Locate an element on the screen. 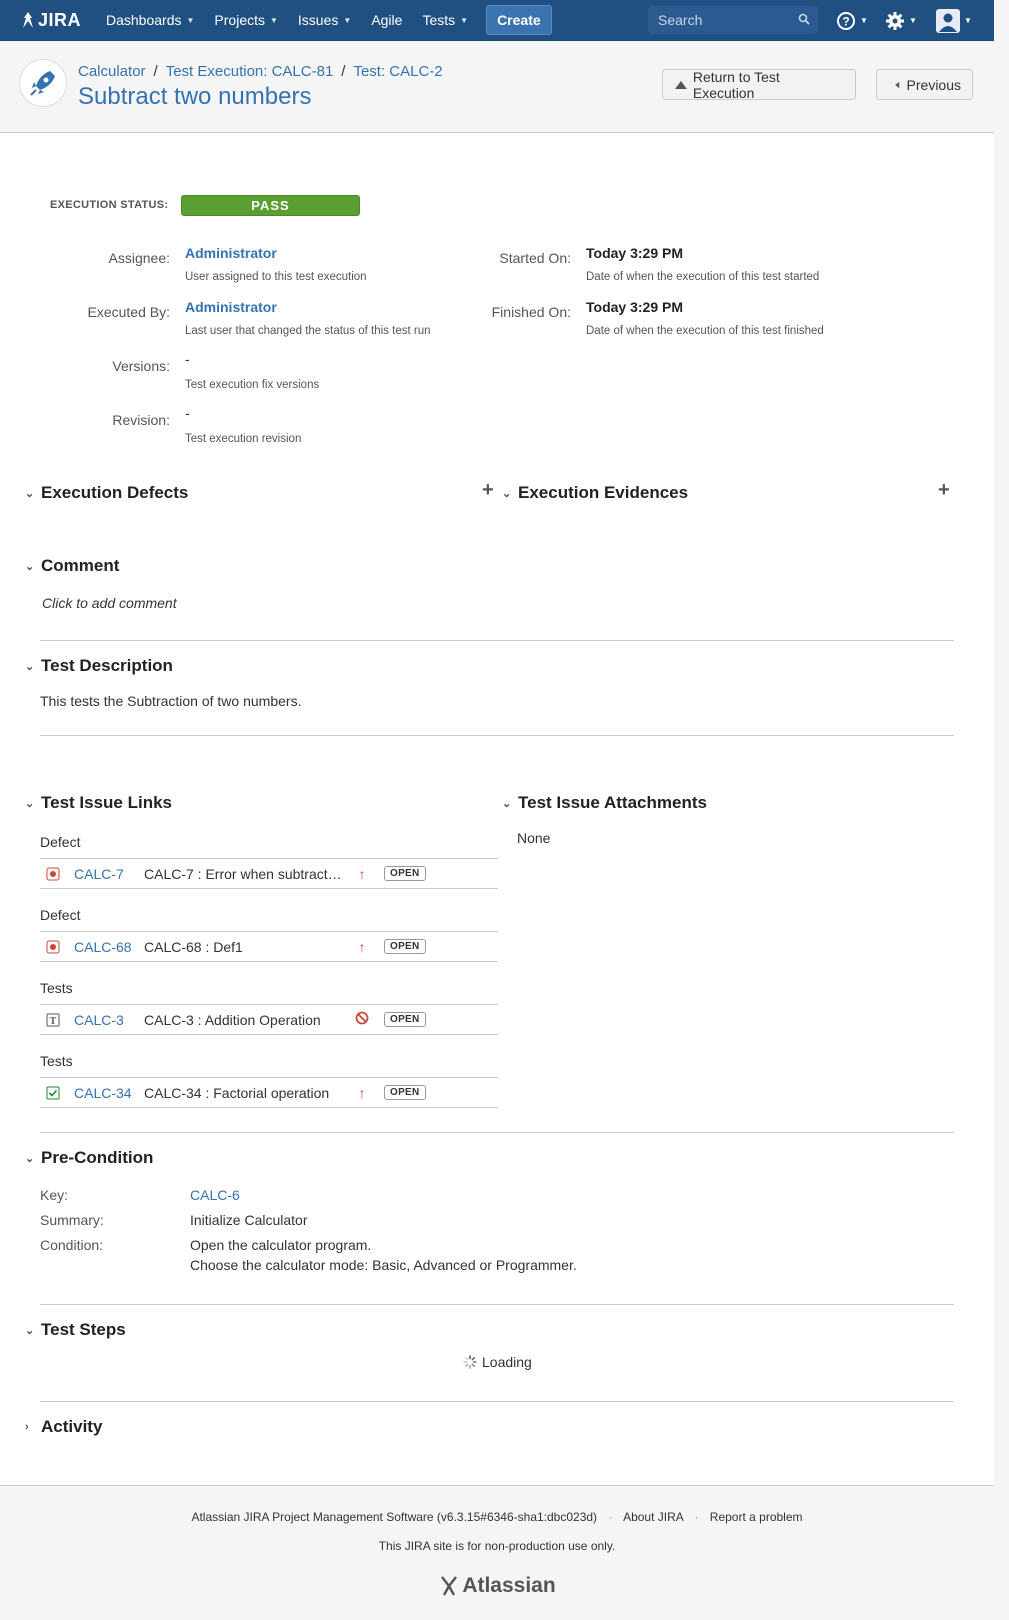 The width and height of the screenshot is (1009, 1620). executed-by-value: Administrator is located at coordinates (231, 307).